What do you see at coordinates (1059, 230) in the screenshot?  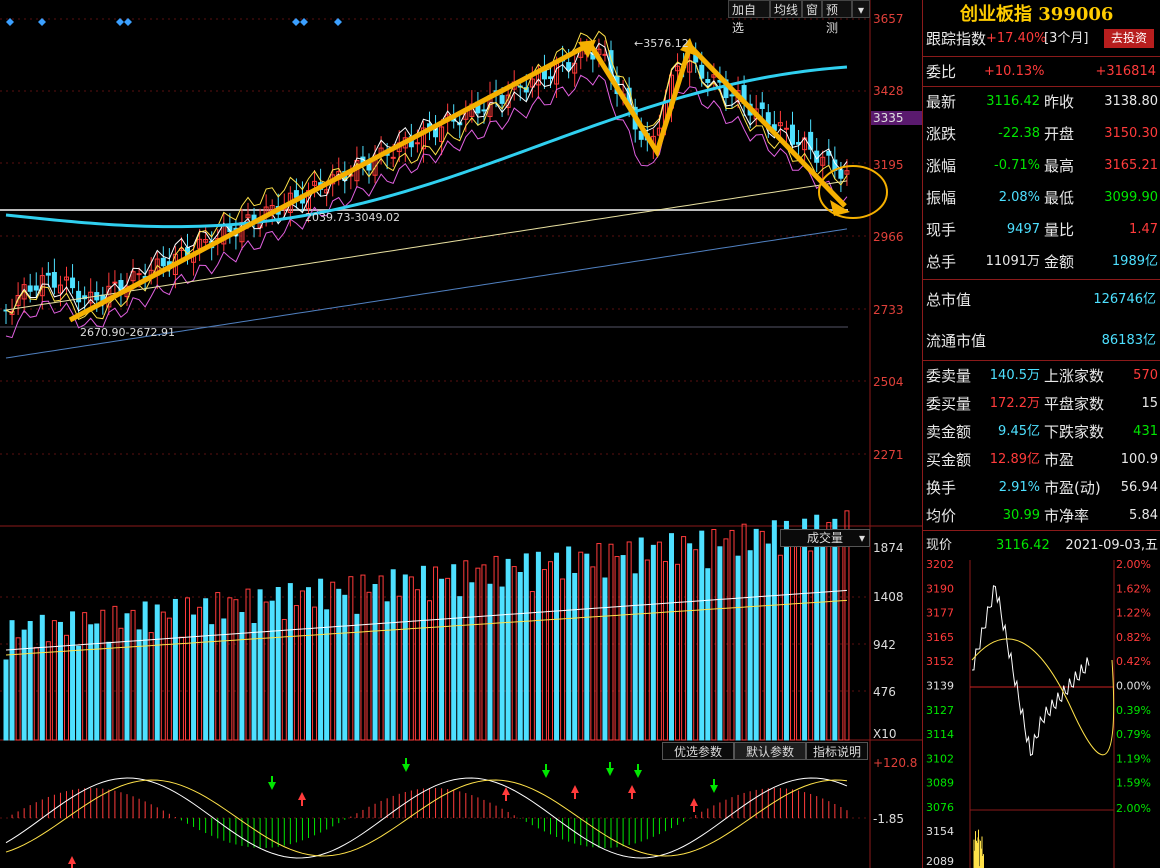 I see `quote-label: 量比` at bounding box center [1059, 230].